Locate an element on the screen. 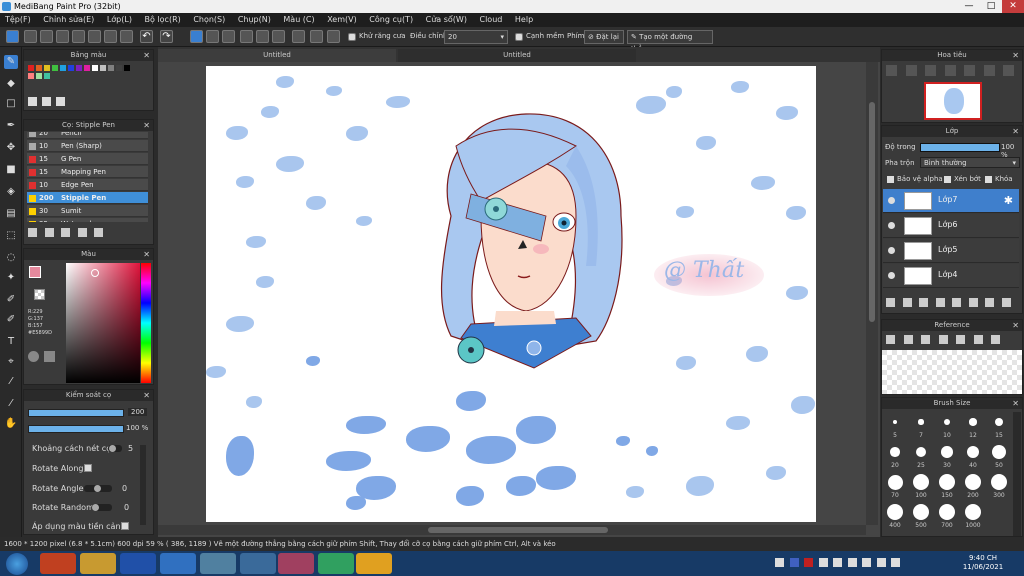 This screenshot has height=576, width=1024. color-picker-cursor is located at coordinates (95, 273).